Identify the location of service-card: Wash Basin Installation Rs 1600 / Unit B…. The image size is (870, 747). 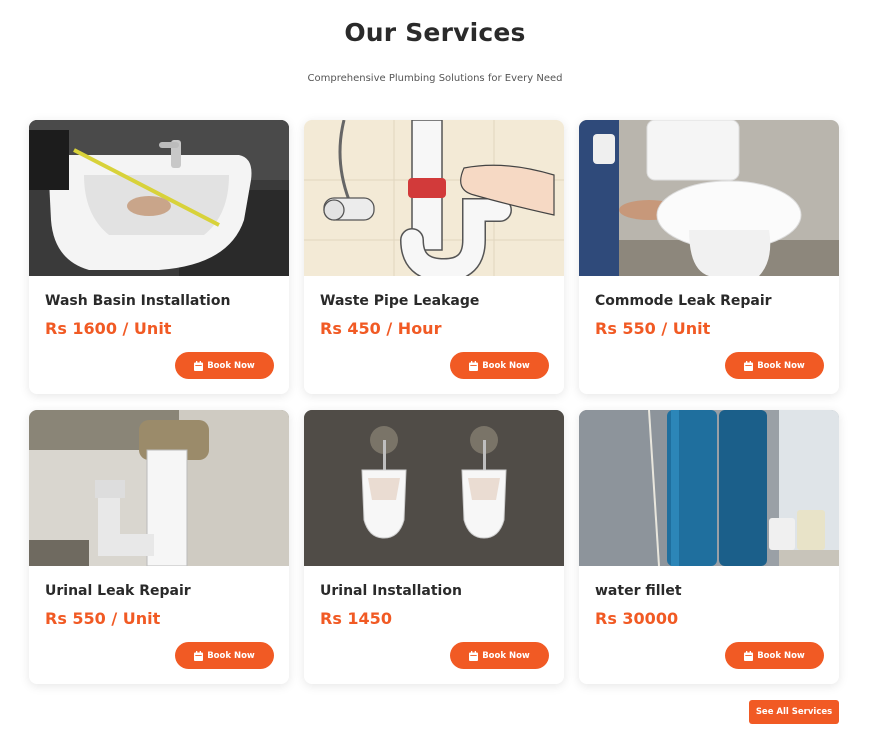
(159, 257).